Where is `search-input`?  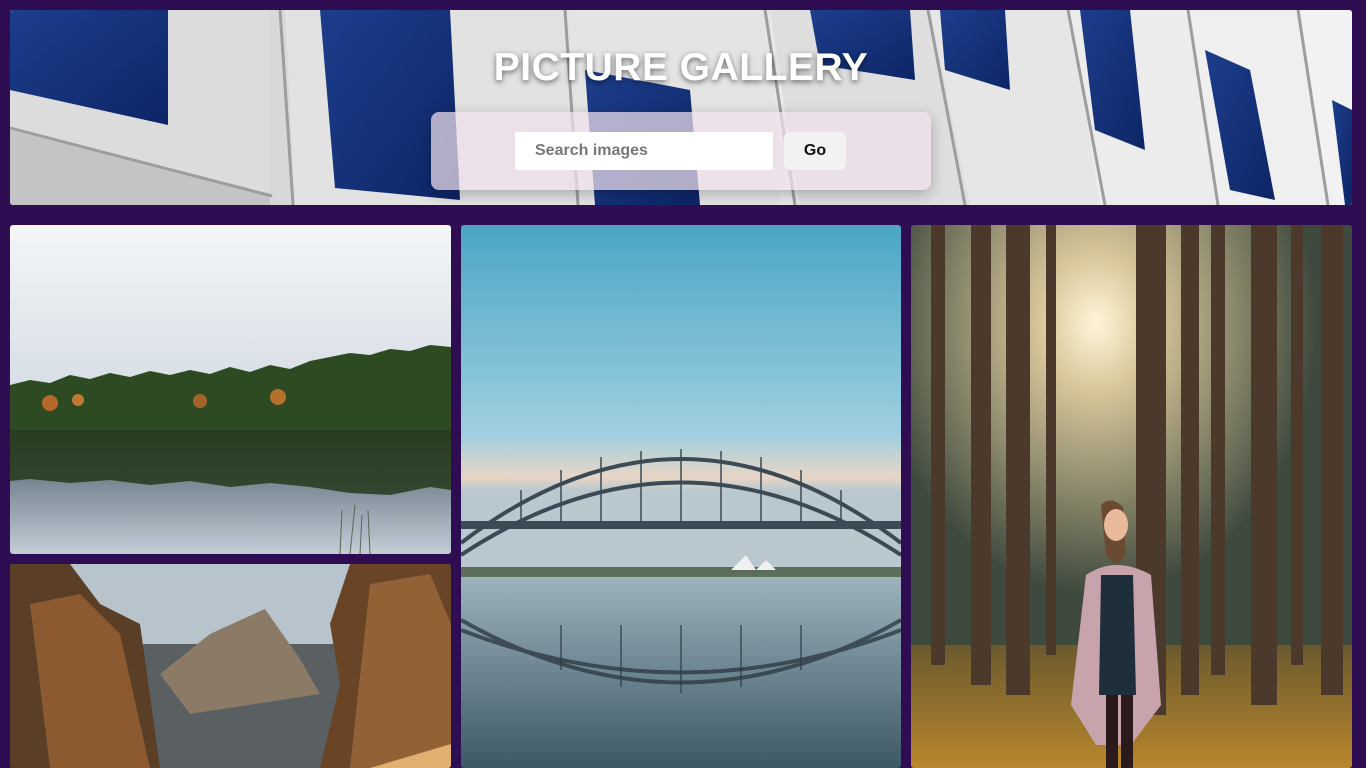
search-input is located at coordinates (644, 151).